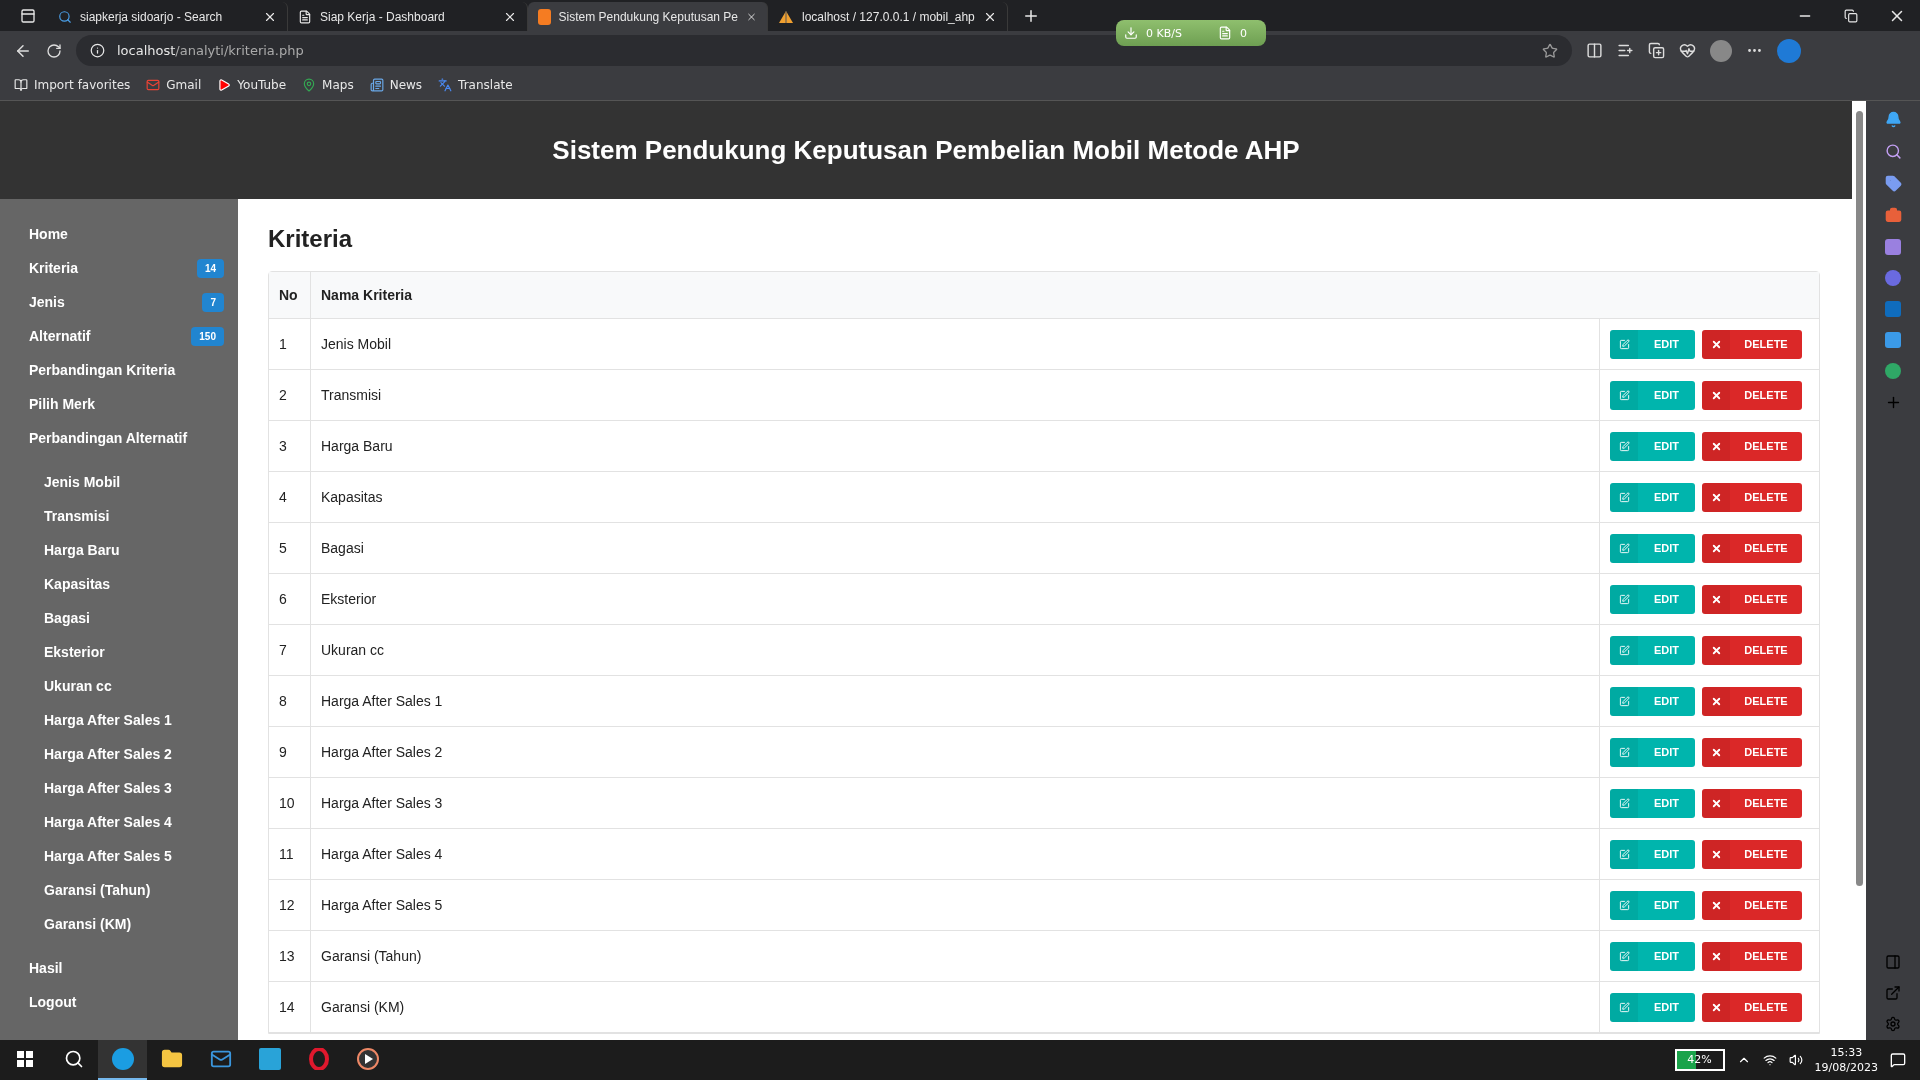  Describe the element at coordinates (648, 16) in the screenshot. I see `browser-tab: Sistem Pendukung Keputusan Pe` at that location.